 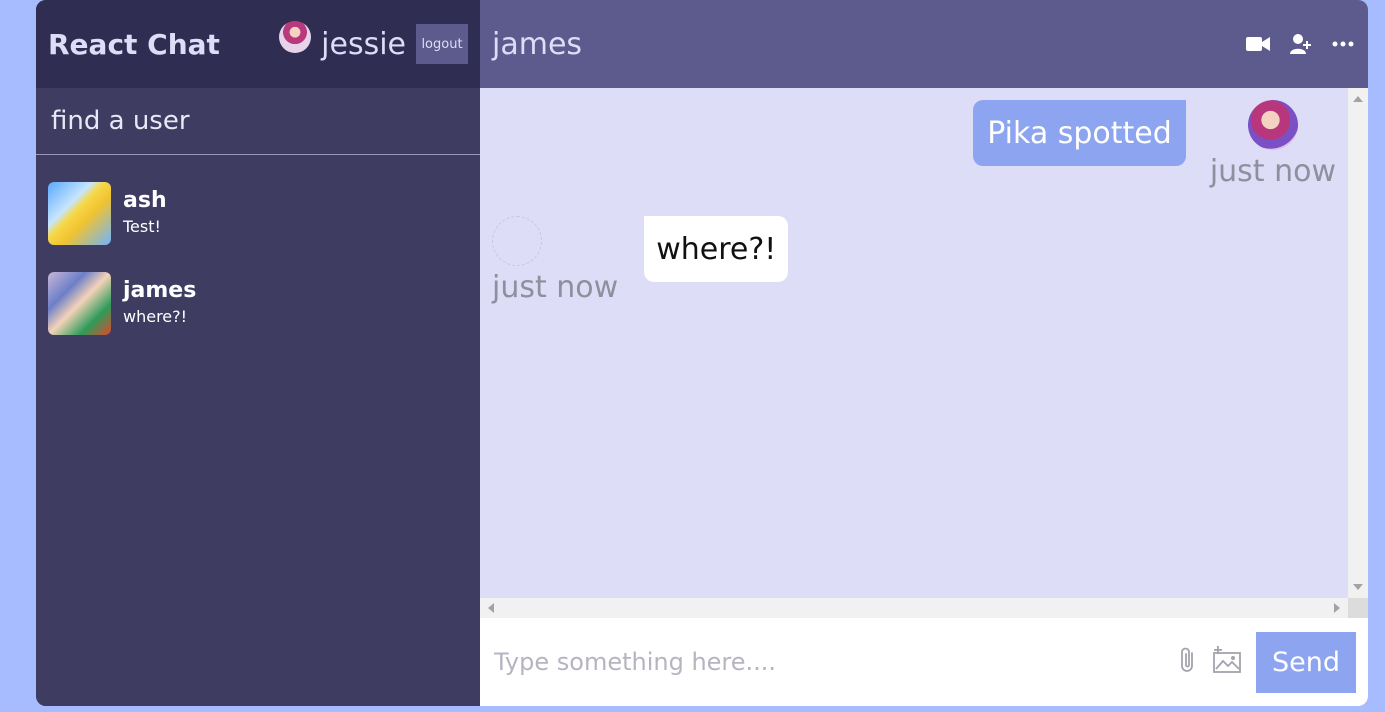 I want to click on send-area: Send, so click(x=1267, y=662).